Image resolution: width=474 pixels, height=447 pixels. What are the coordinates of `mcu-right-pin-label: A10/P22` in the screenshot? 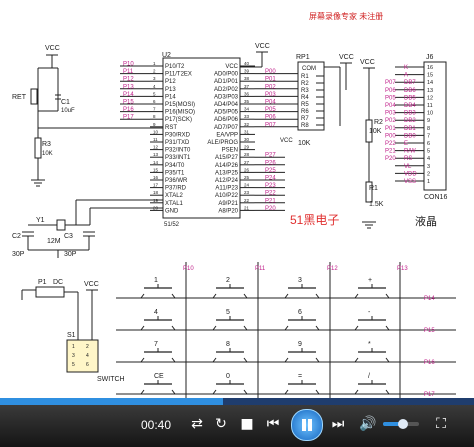 It's located at (227, 196).